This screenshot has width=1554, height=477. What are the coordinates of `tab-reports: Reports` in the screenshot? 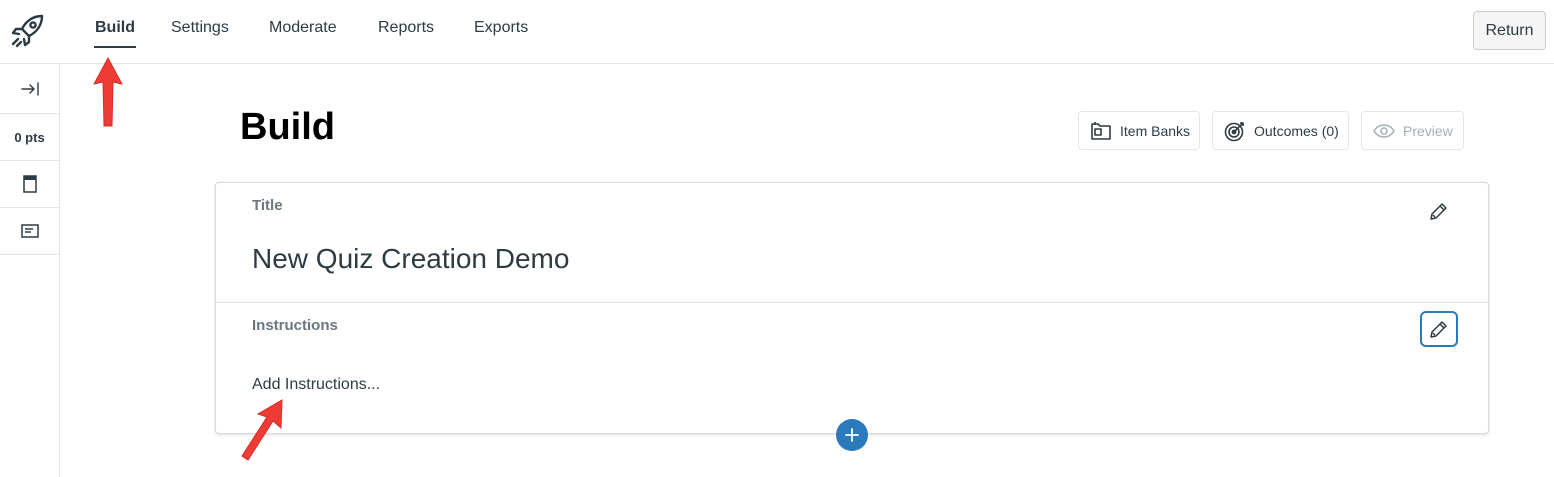 It's located at (406, 28).